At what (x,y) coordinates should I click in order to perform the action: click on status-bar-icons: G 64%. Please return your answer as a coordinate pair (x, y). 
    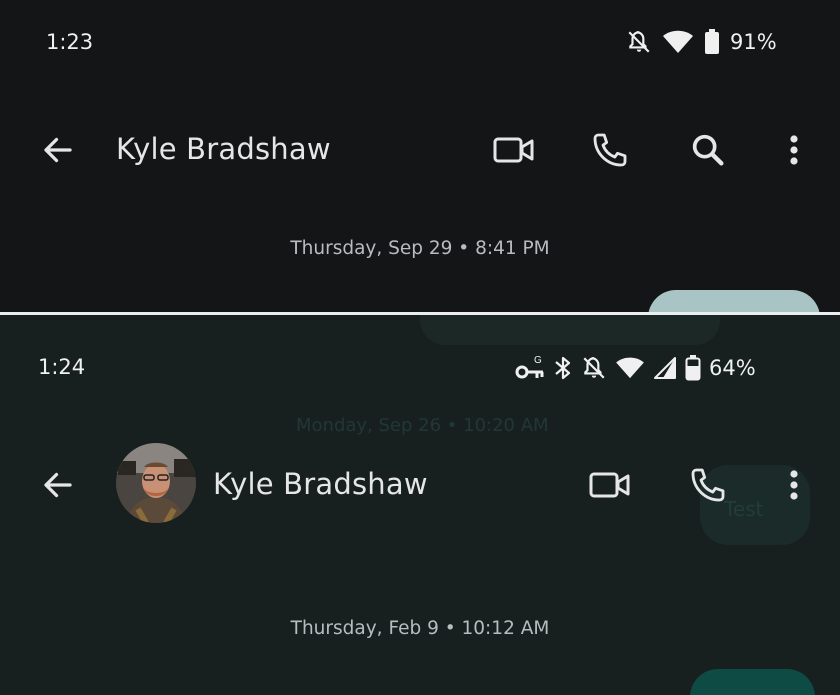
    Looking at the image, I should click on (635, 368).